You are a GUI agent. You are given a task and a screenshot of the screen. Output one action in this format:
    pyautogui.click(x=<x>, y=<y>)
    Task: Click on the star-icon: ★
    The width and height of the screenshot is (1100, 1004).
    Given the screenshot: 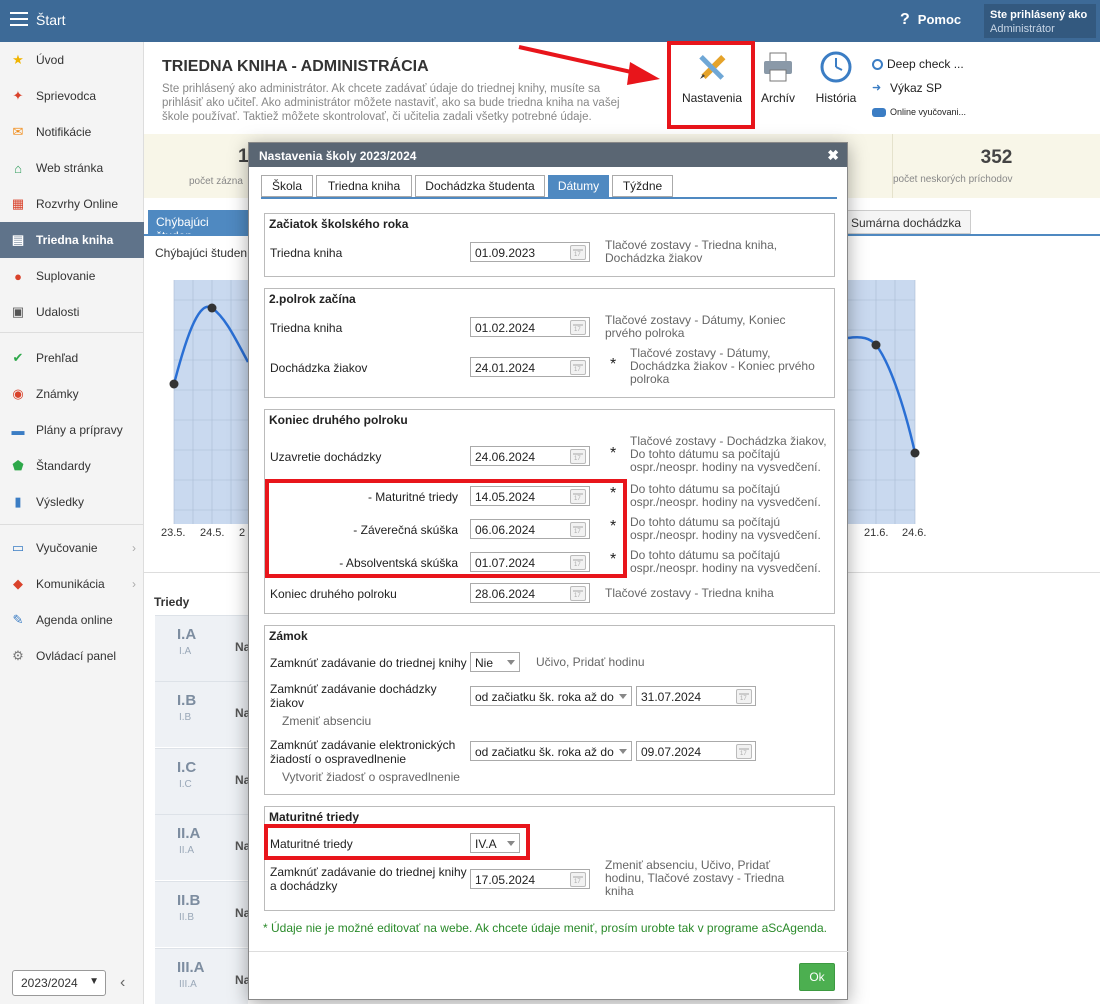 What is the action you would take?
    pyautogui.click(x=18, y=59)
    